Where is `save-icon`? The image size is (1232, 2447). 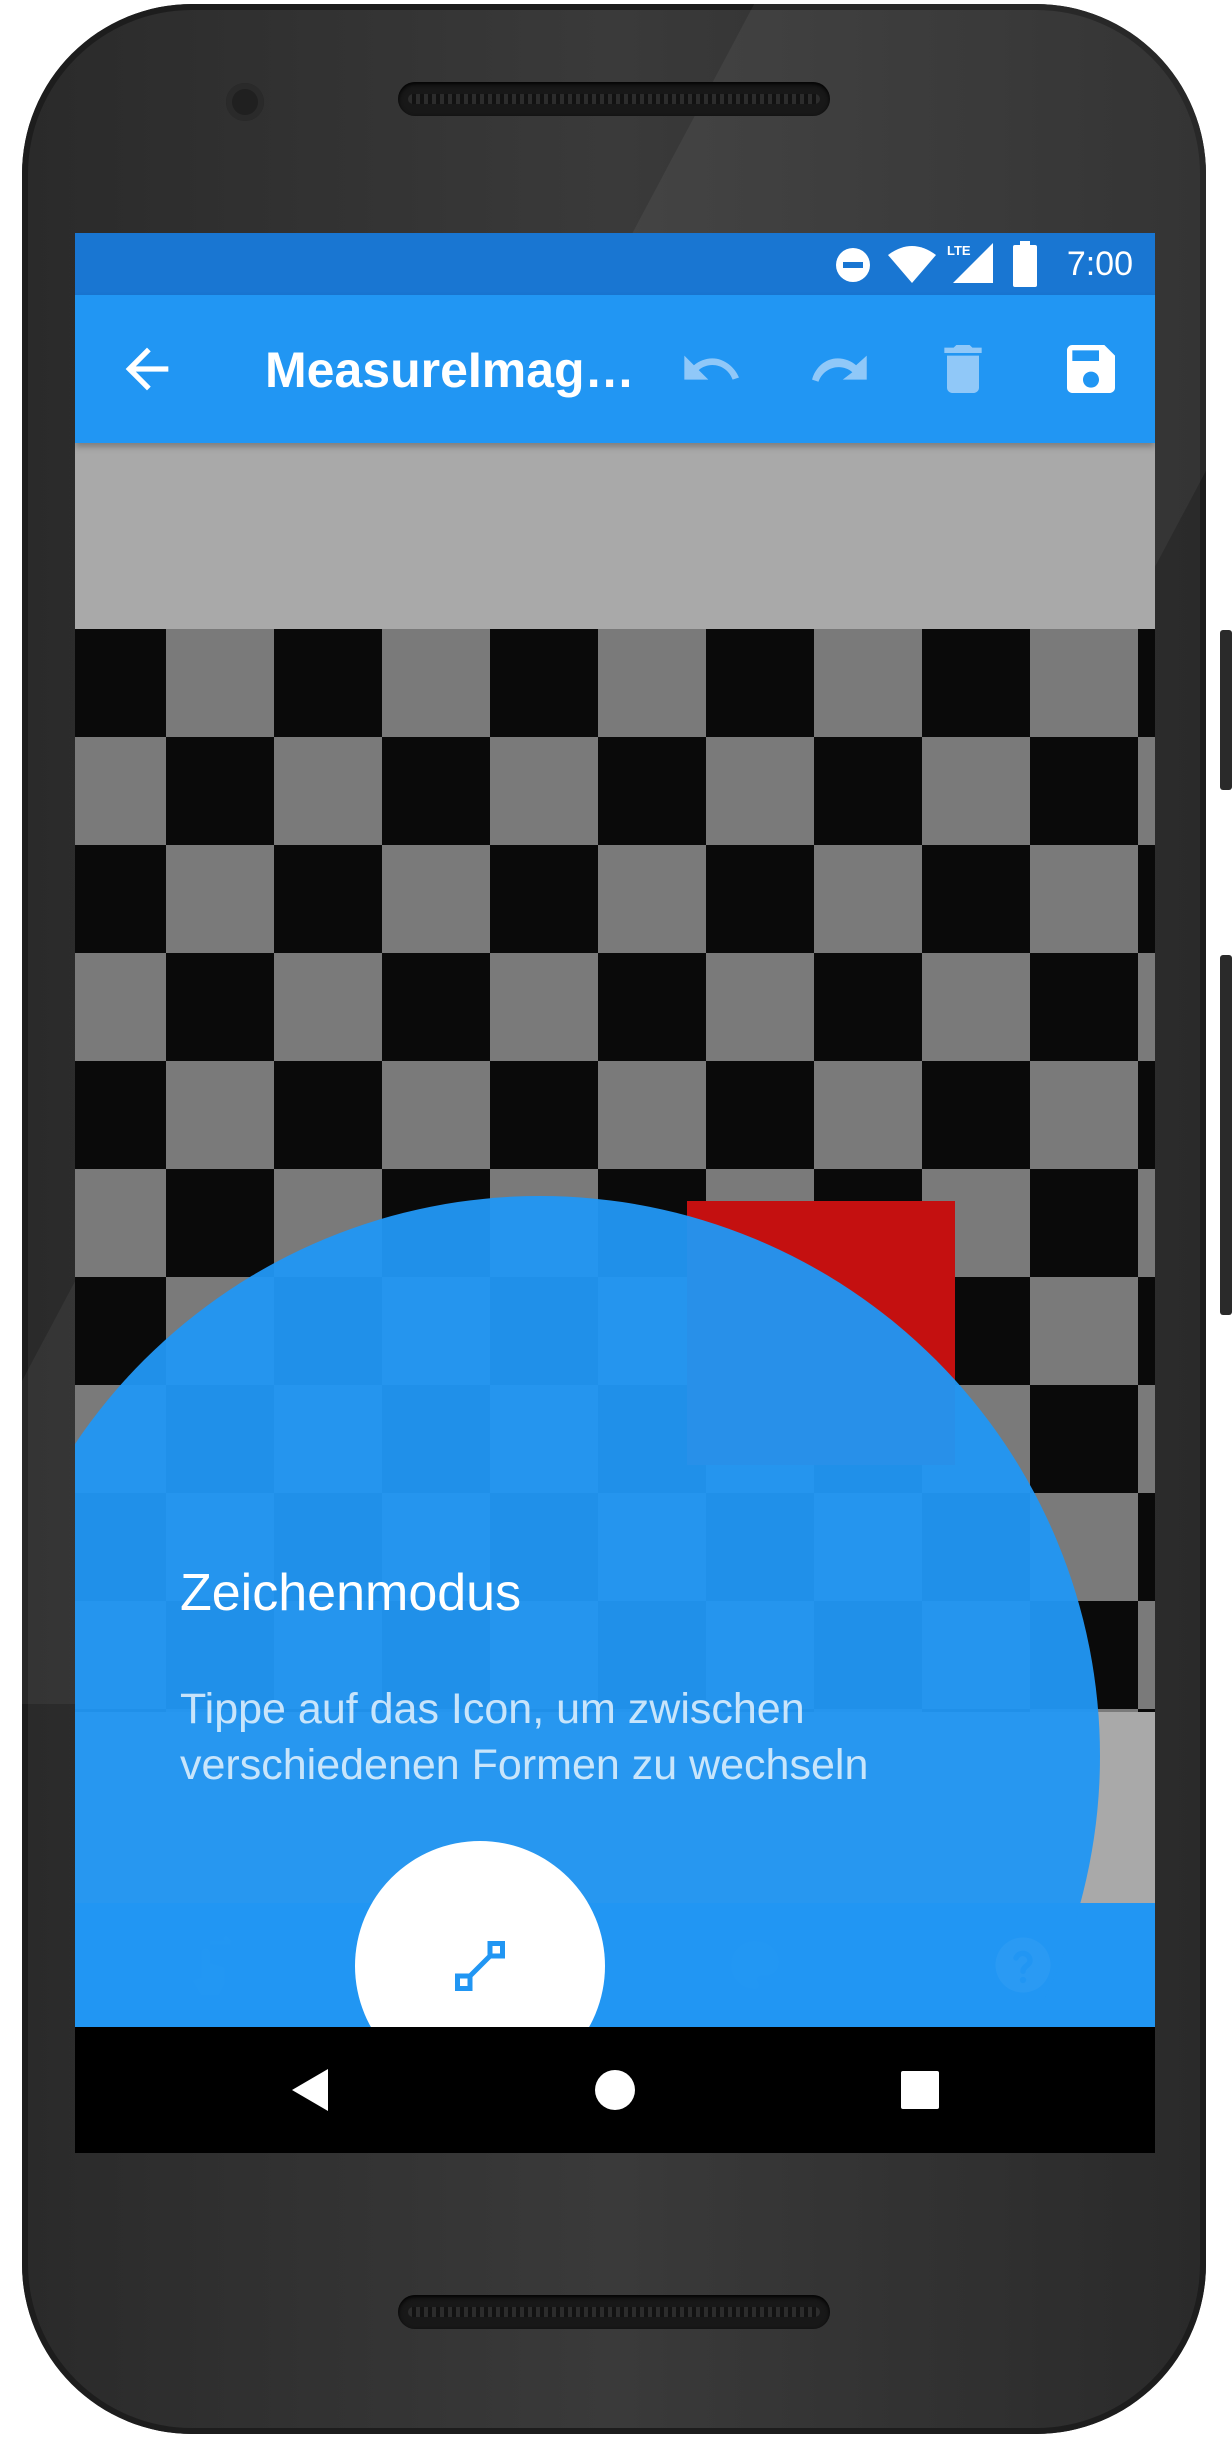
save-icon is located at coordinates (1091, 369).